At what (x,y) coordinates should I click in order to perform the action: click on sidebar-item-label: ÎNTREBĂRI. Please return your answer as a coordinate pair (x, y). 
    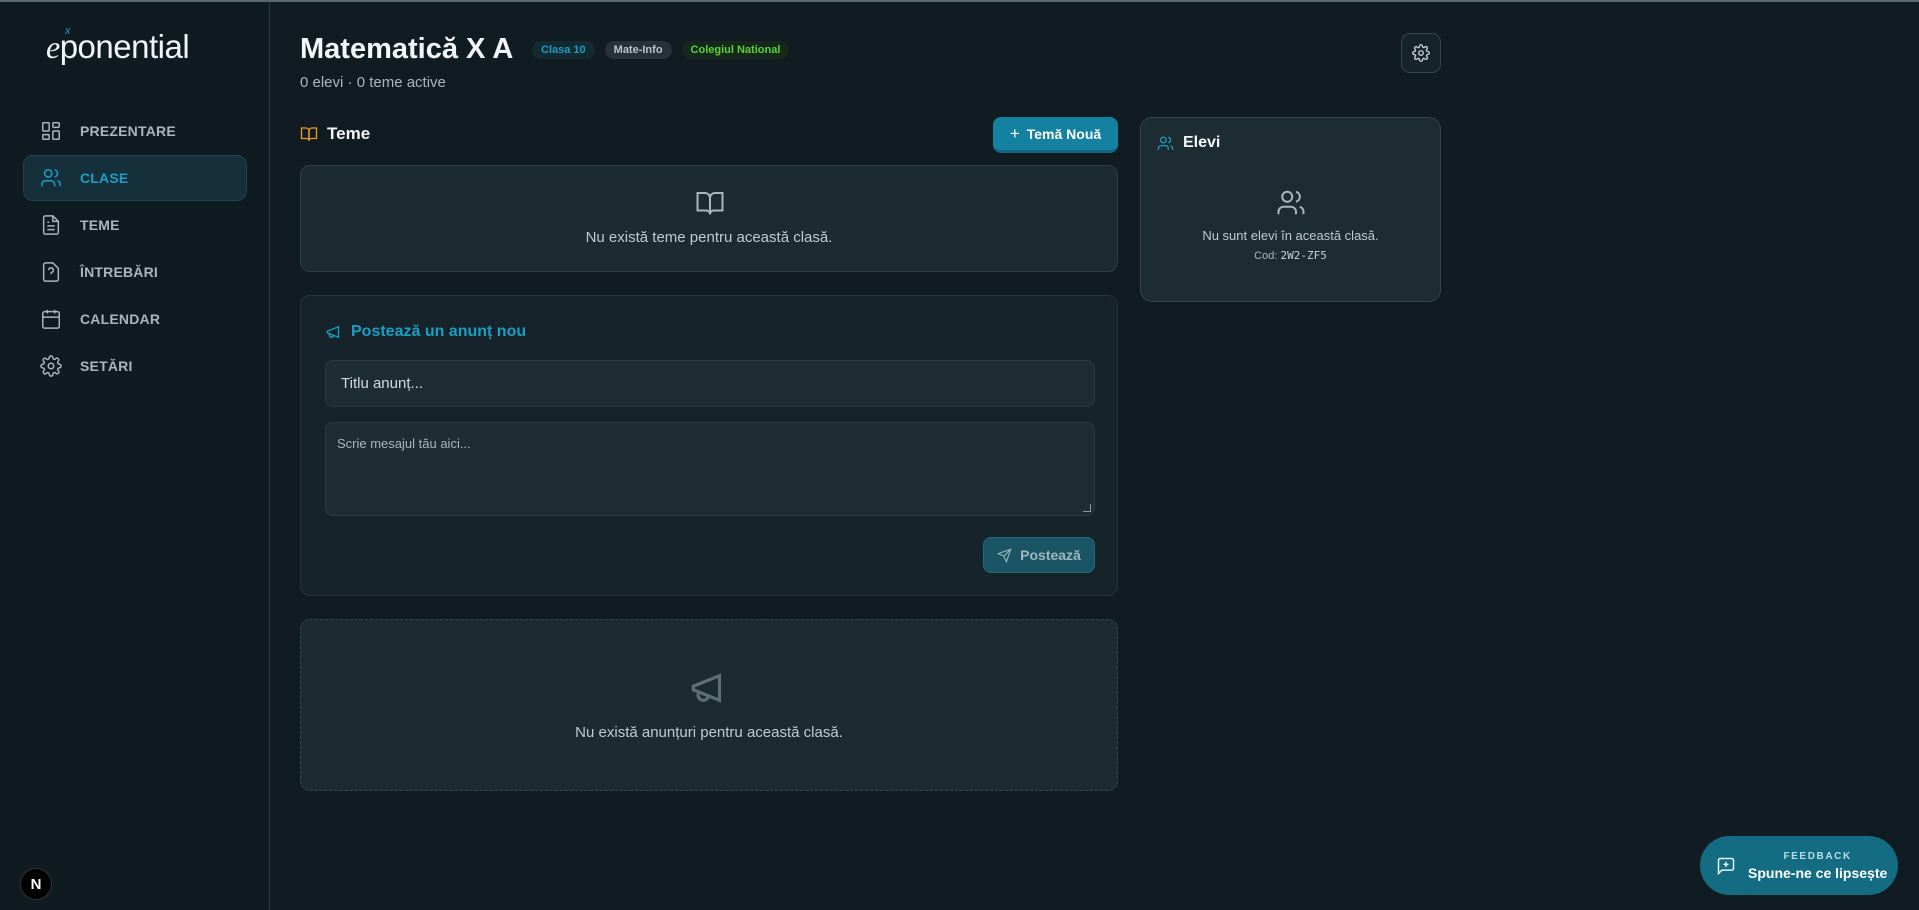
    Looking at the image, I should click on (119, 272).